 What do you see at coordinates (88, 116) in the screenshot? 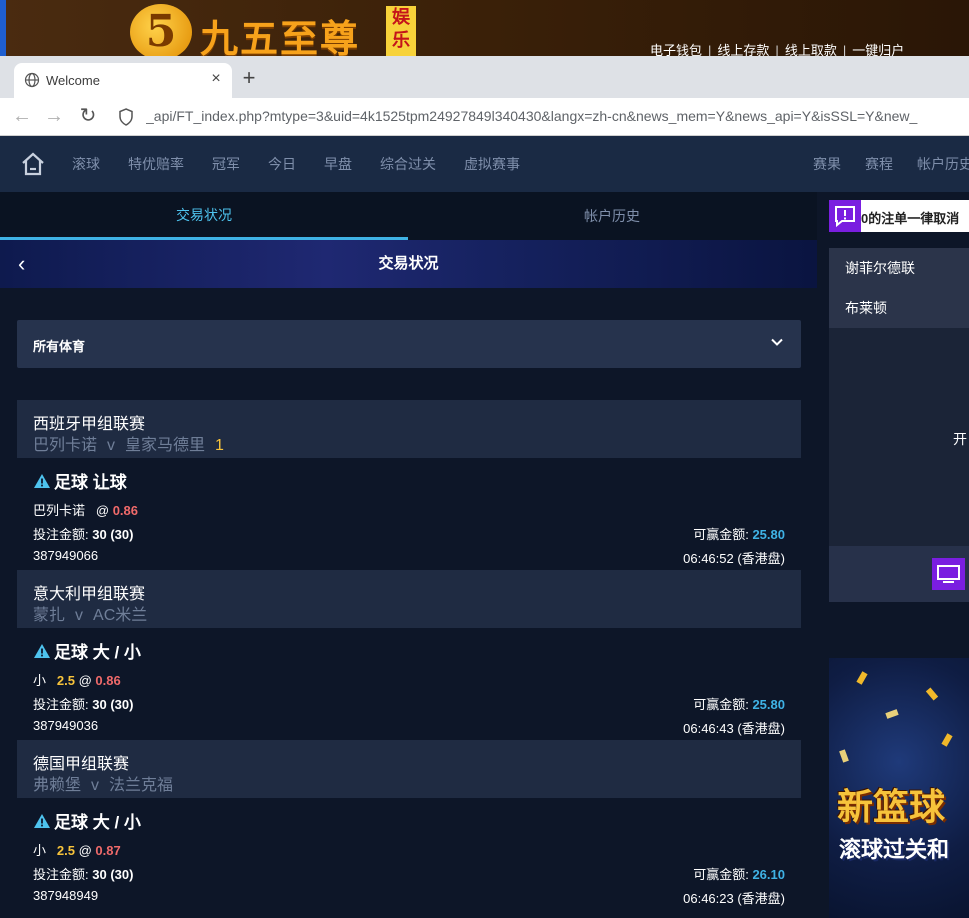
I see `reload-icon: ↻` at bounding box center [88, 116].